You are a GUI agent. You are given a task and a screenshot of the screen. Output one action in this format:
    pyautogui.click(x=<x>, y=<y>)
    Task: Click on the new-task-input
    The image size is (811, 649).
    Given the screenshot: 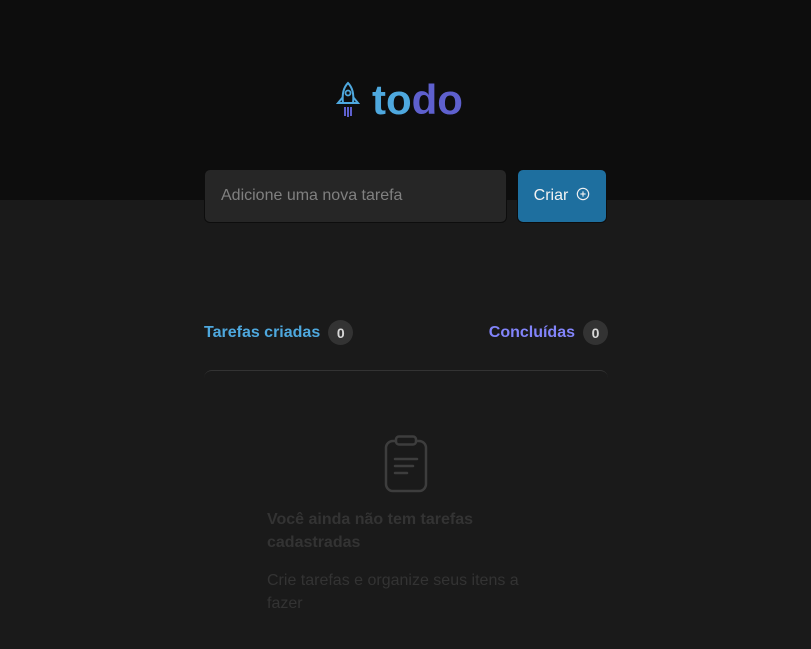 What is the action you would take?
    pyautogui.click(x=355, y=196)
    